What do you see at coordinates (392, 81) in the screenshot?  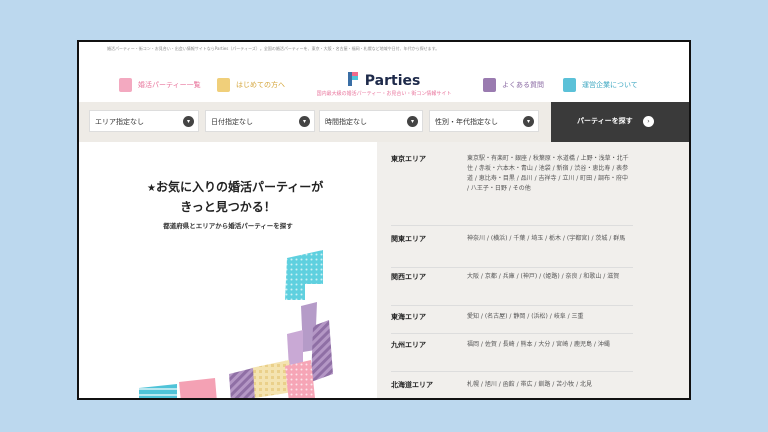 I see `logo-name: Parties` at bounding box center [392, 81].